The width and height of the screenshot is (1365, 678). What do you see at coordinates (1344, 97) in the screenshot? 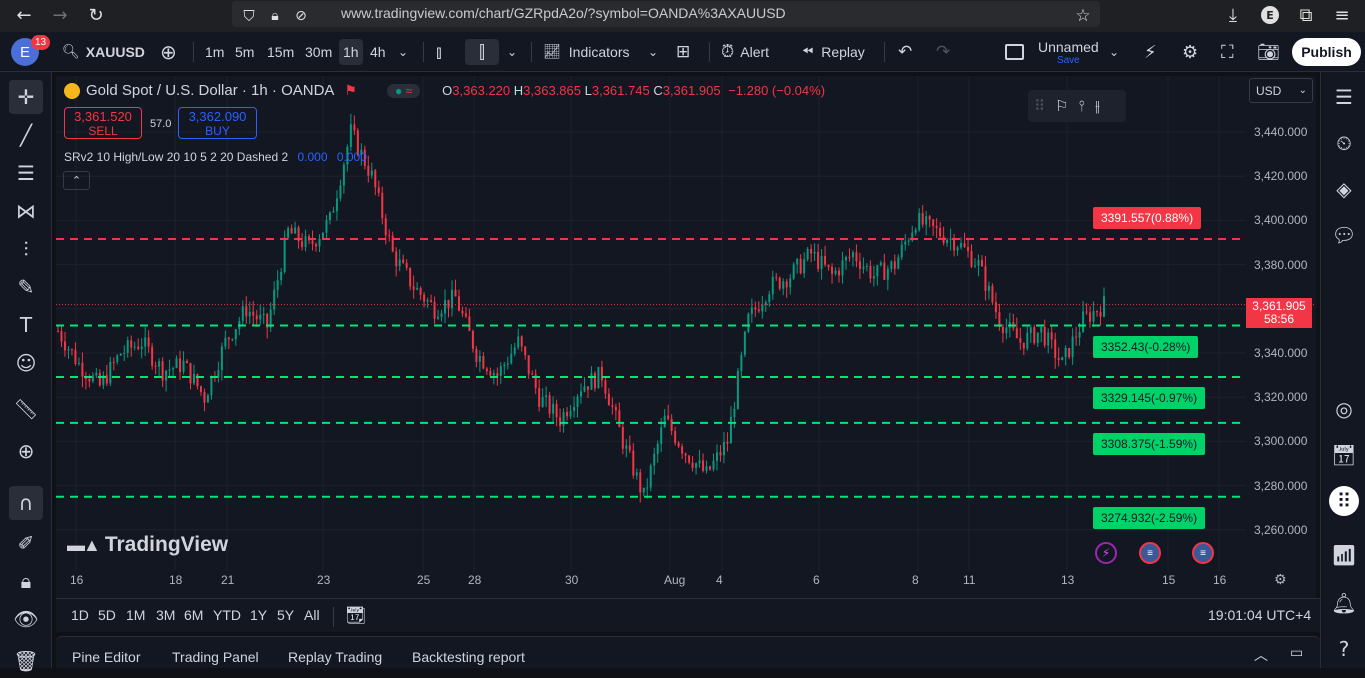
I see `watchlist-icon: ☰` at bounding box center [1344, 97].